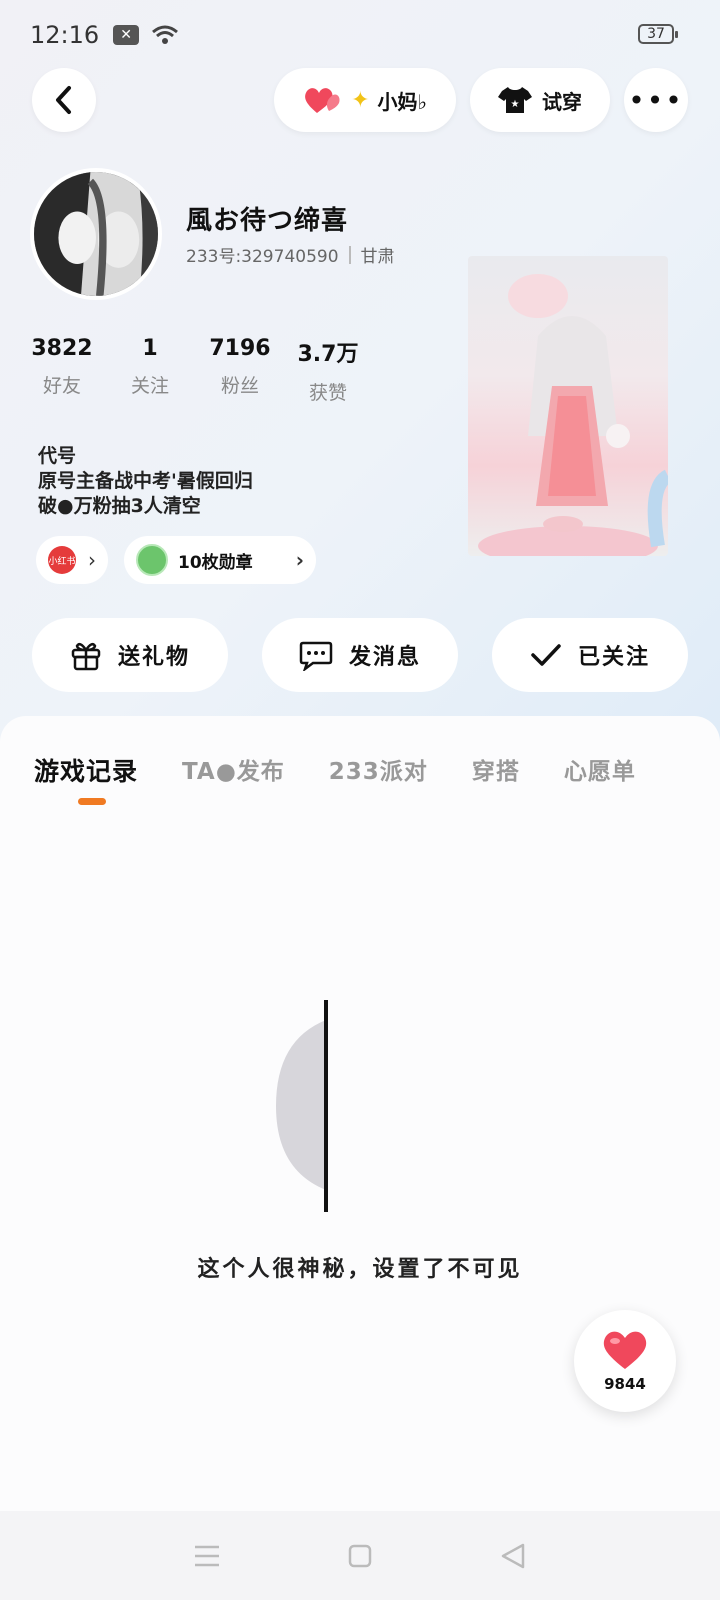  What do you see at coordinates (240, 370) in the screenshot?
I see `stat-fans: 7196 粉丝` at bounding box center [240, 370].